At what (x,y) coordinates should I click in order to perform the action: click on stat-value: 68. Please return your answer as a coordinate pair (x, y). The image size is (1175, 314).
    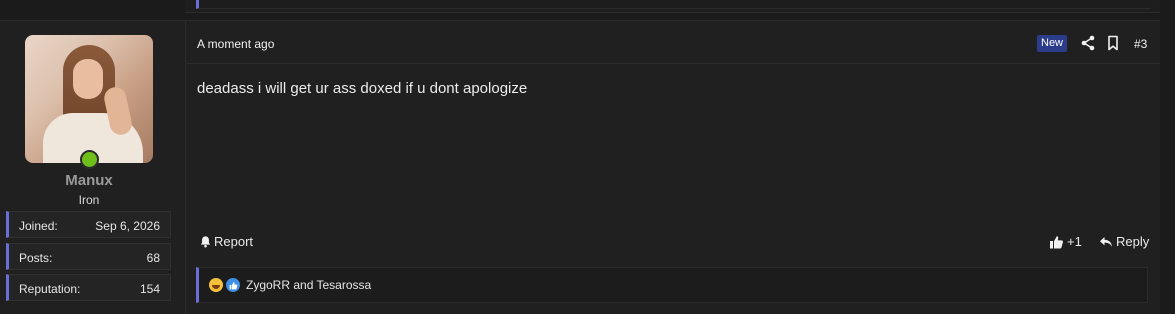
    Looking at the image, I should click on (153, 258).